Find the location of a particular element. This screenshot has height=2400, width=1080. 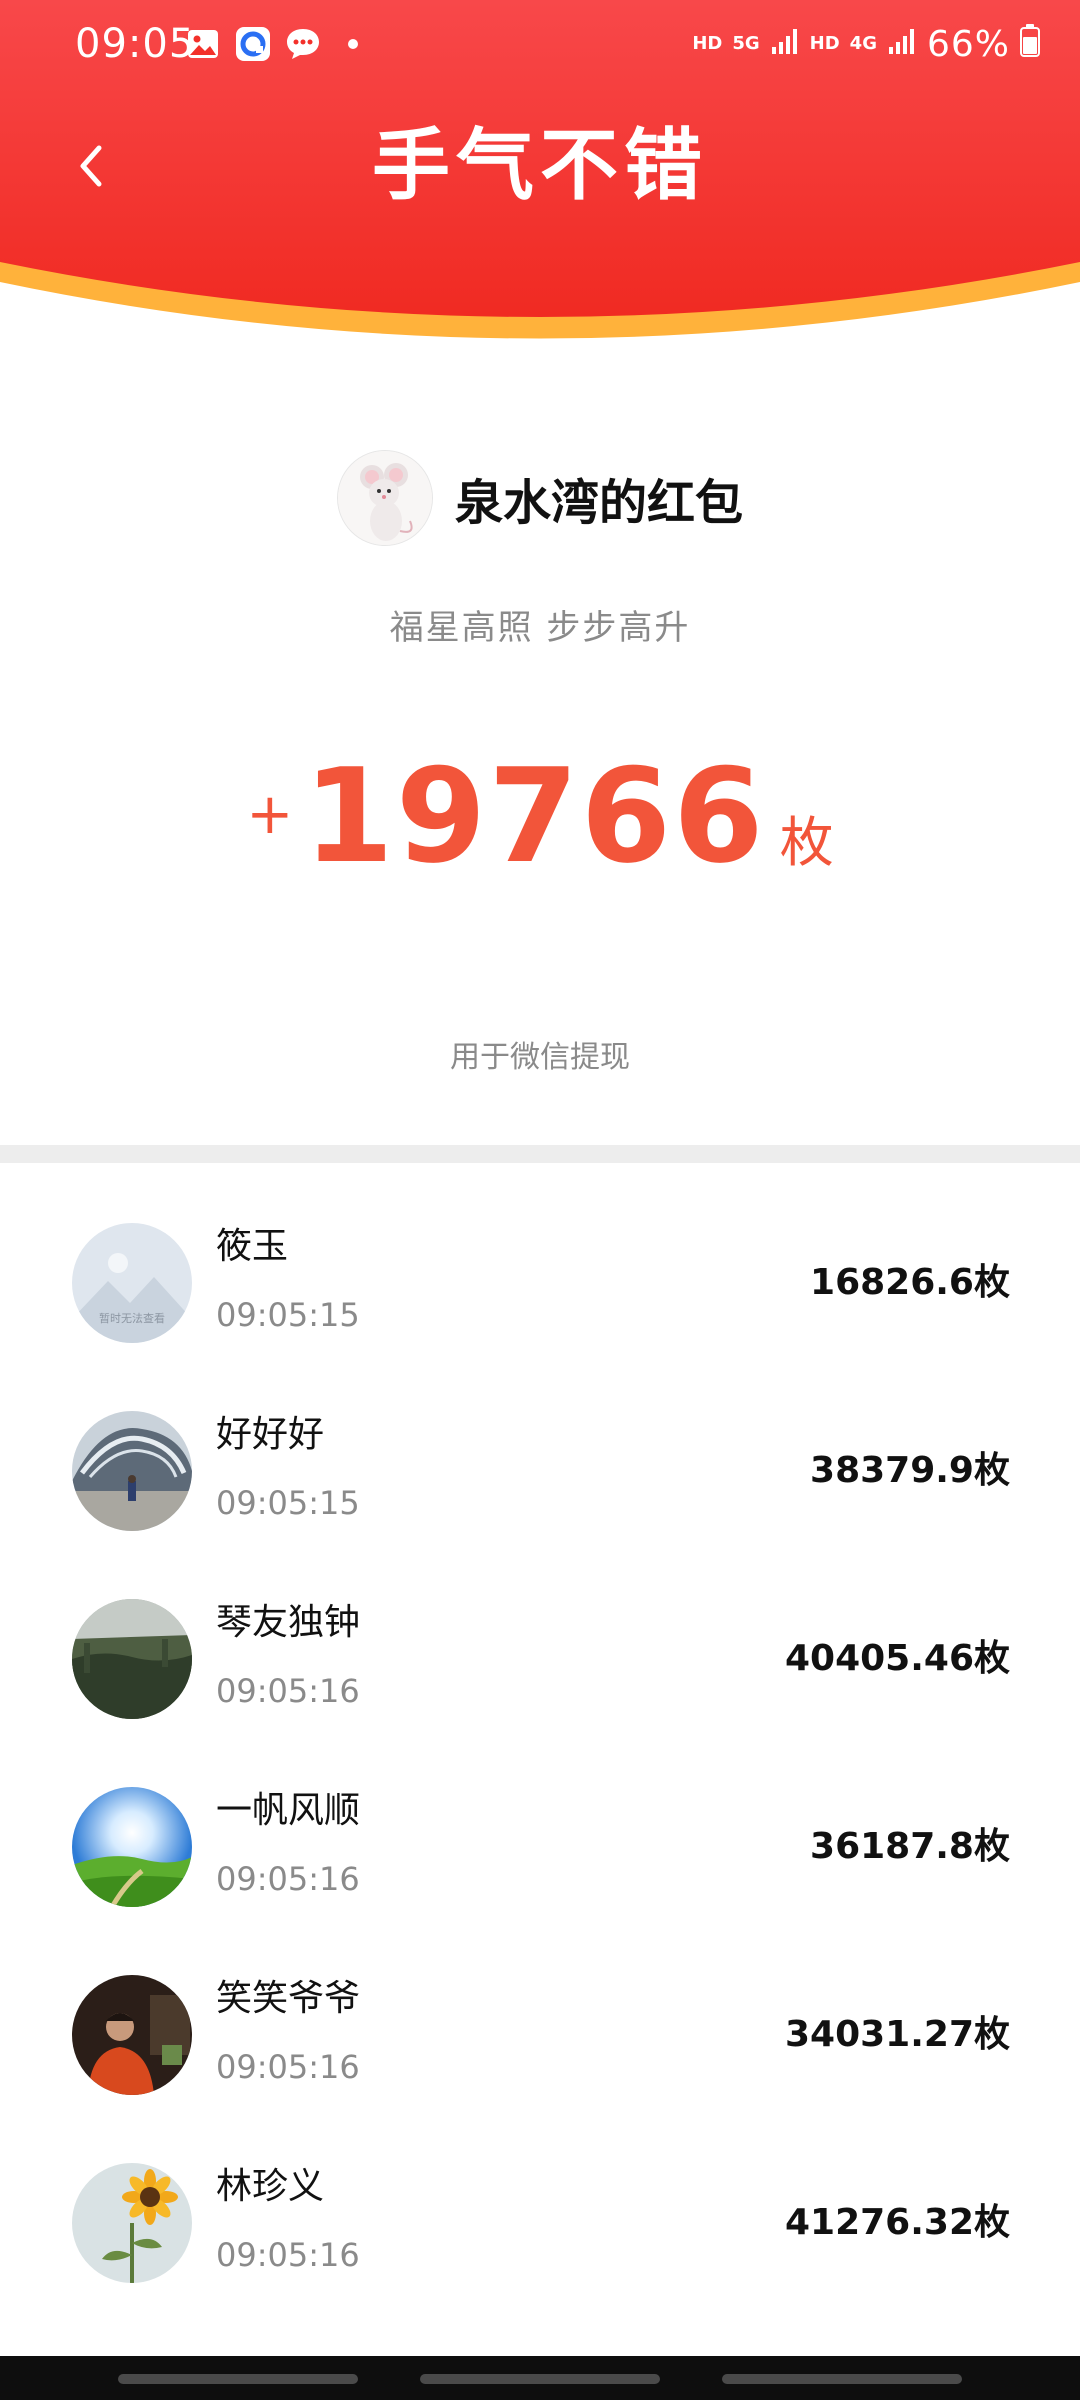

recipient-amount: 16826.6枚 is located at coordinates (910, 1282).